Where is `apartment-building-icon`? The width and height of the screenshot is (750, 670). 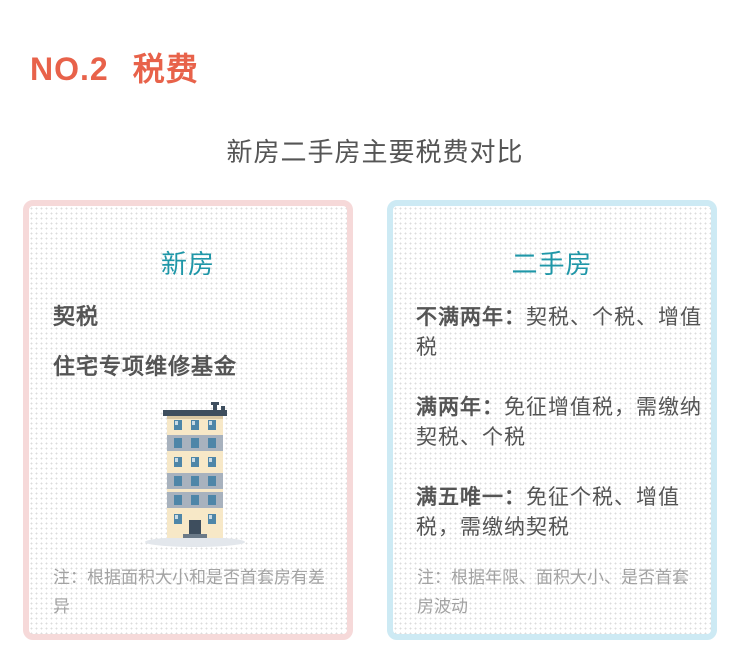
apartment-building-icon is located at coordinates (195, 474).